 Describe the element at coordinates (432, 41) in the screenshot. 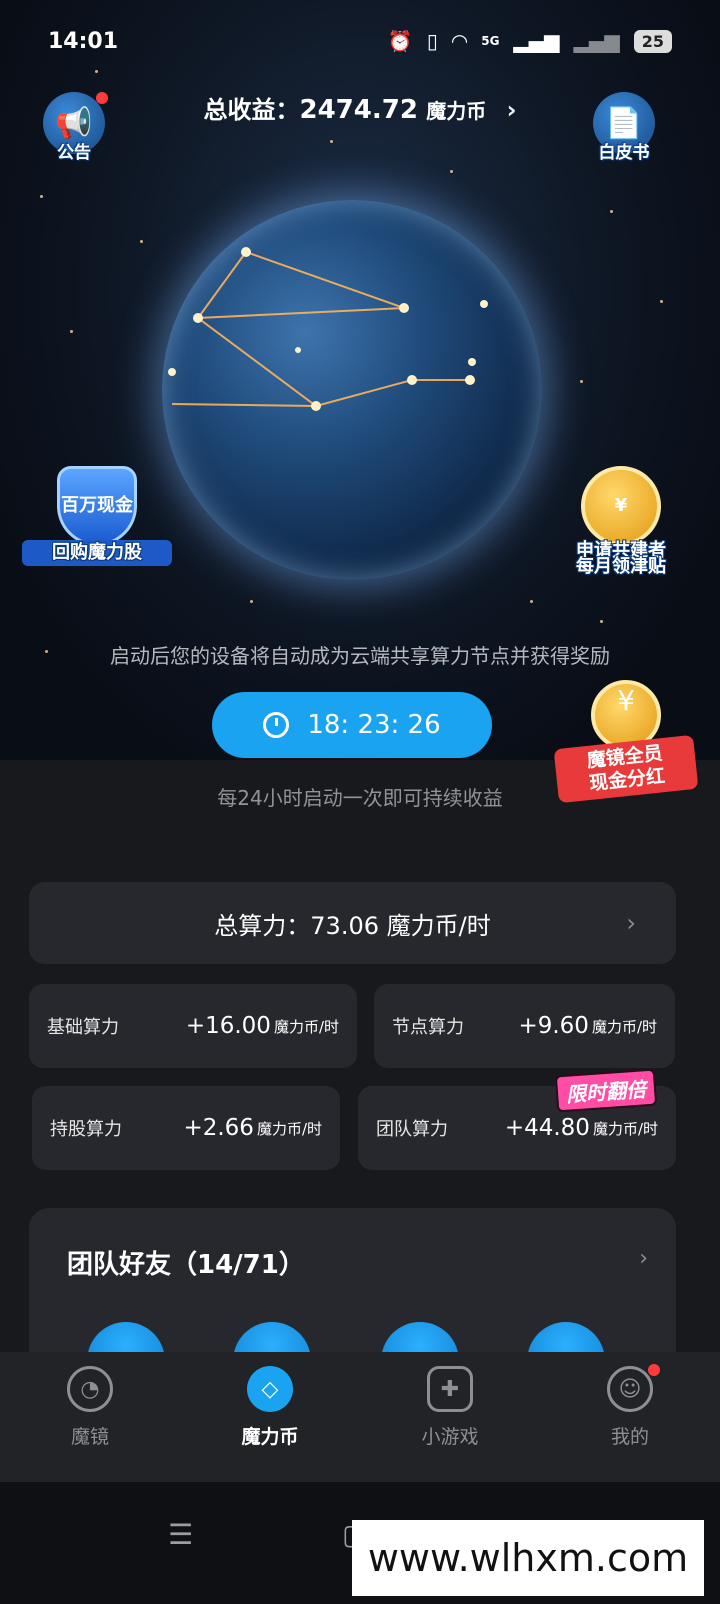

I see `vibrate-icon: ▯` at that location.